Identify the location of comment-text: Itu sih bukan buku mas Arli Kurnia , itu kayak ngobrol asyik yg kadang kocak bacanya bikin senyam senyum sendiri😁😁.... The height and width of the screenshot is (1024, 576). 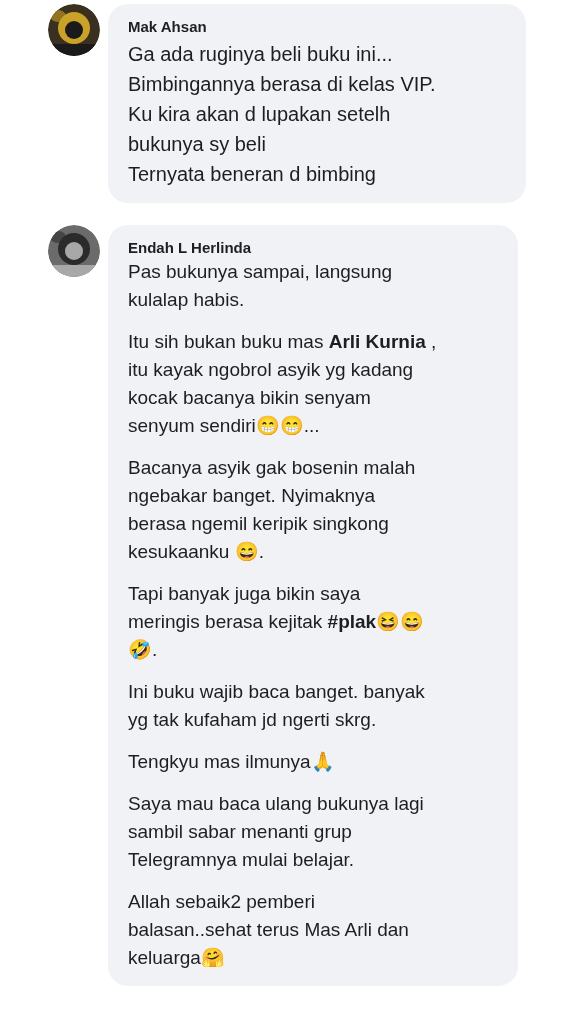
(283, 384).